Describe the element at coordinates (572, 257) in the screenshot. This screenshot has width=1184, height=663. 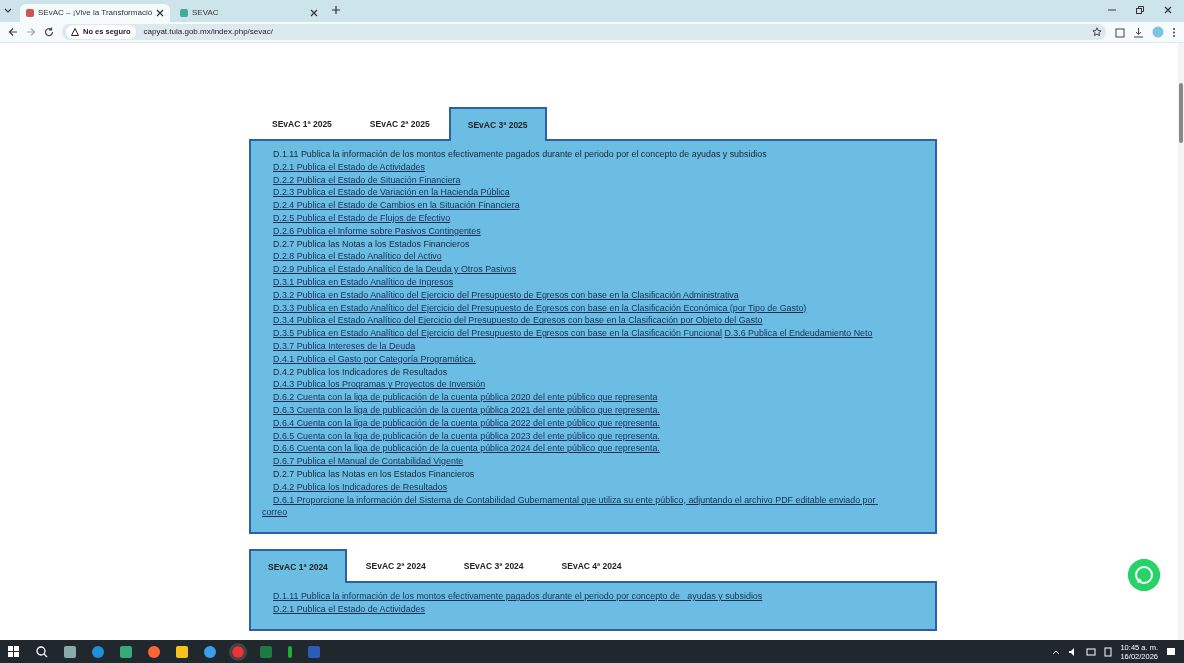
I see `document-link: D.2.8 Publica el Estado Analítico del Activo` at that location.